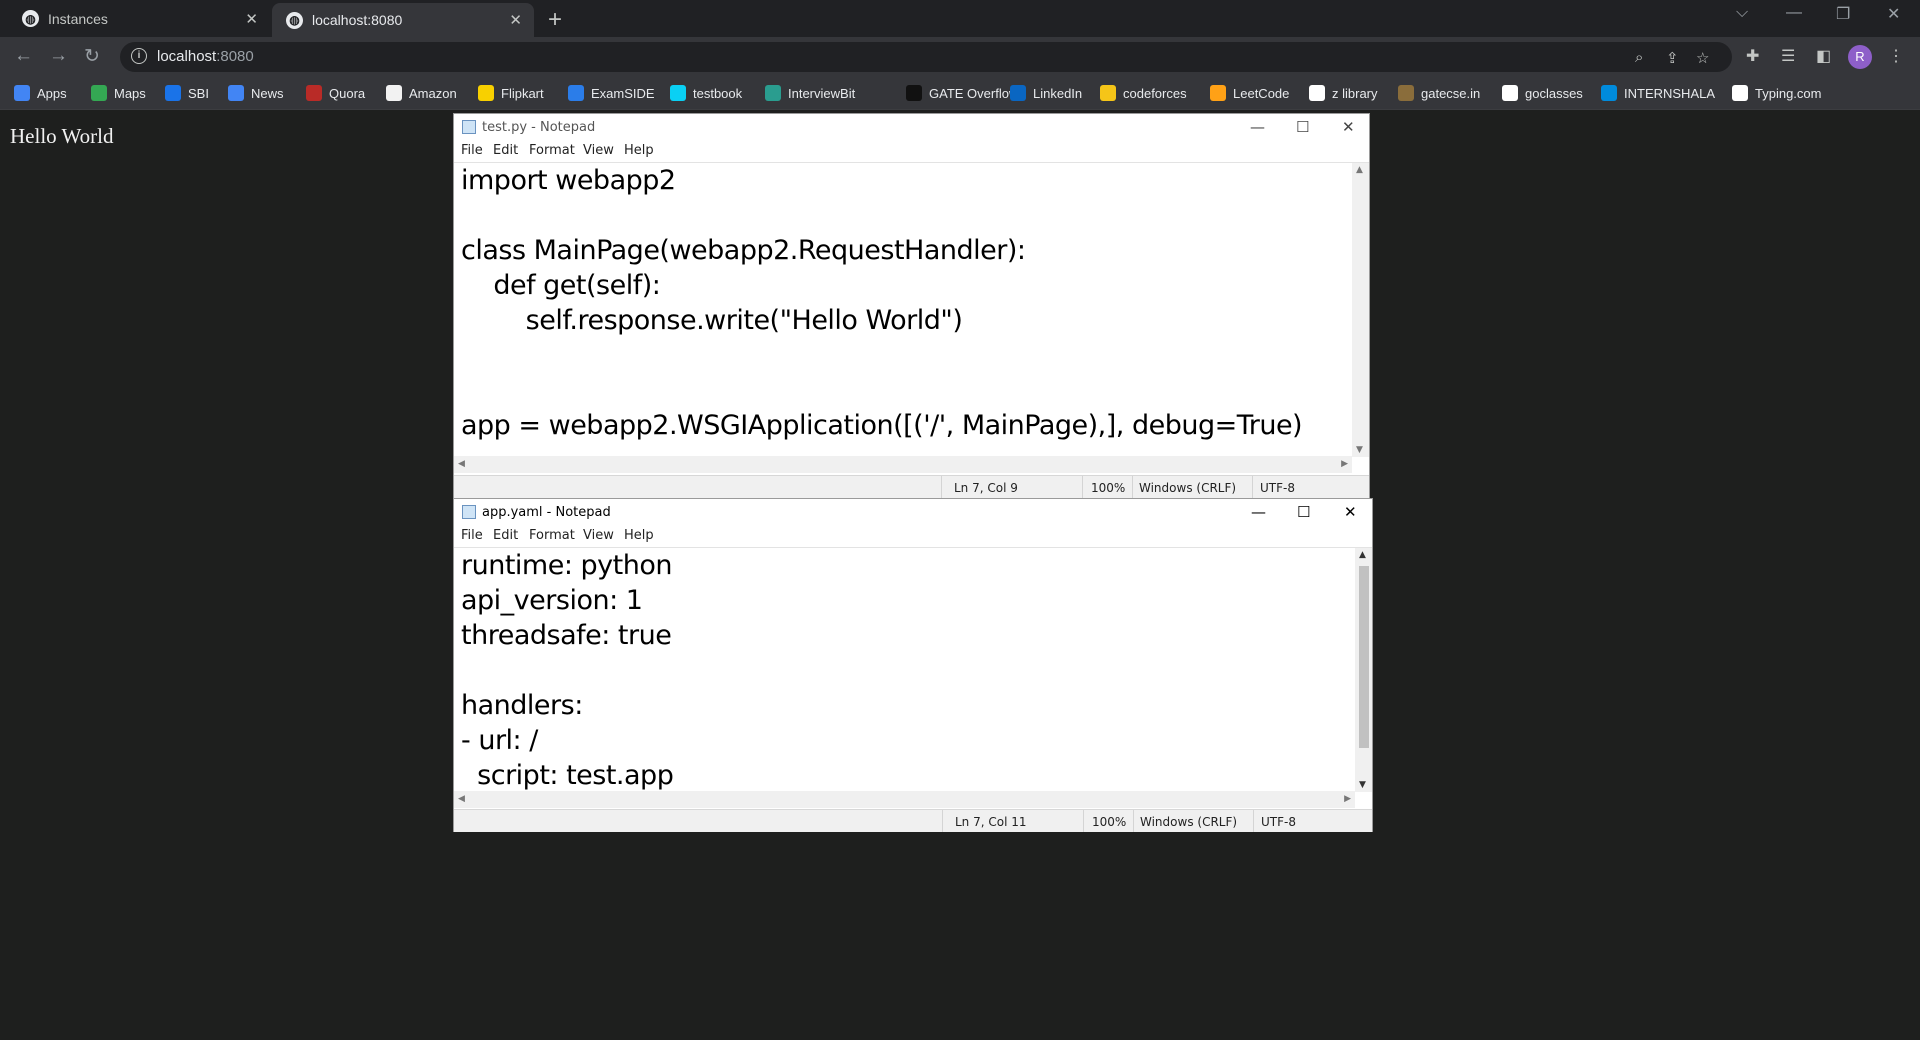  What do you see at coordinates (1788, 56) in the screenshot?
I see `reading-list-icon: ☰` at bounding box center [1788, 56].